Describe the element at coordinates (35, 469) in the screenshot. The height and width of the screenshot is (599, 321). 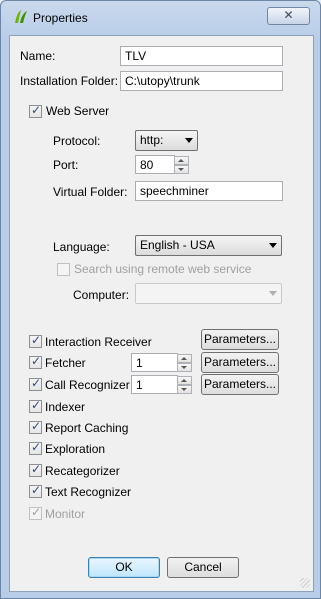
I see `recategorizer-checkbox` at that location.